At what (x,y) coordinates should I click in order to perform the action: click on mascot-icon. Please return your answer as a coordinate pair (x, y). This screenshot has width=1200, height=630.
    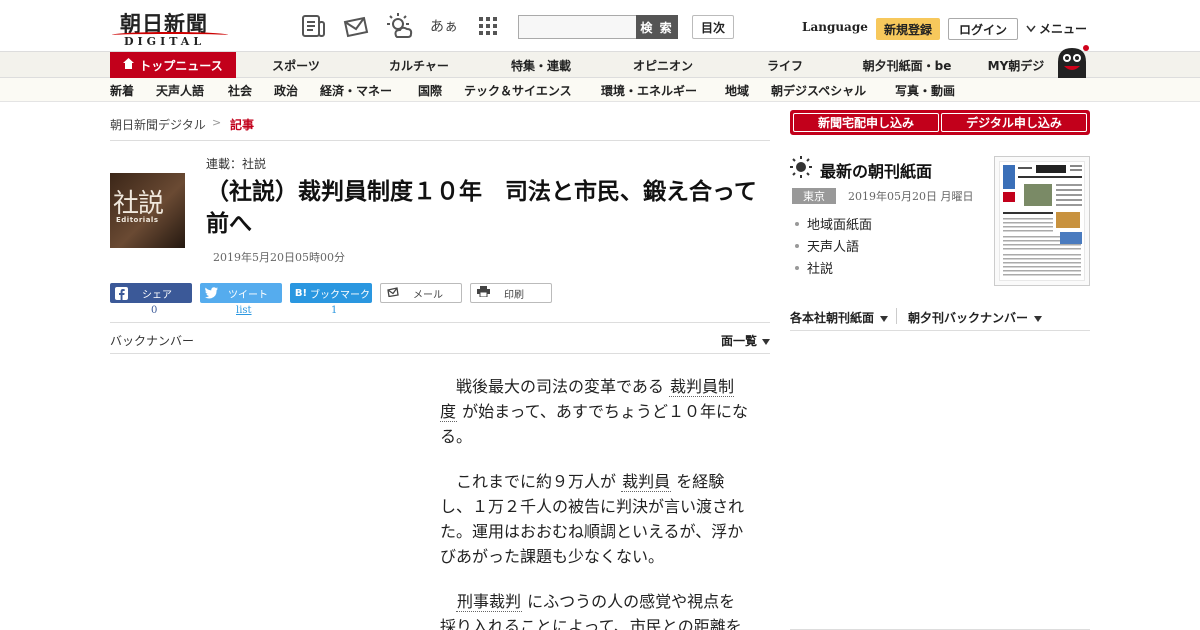
    Looking at the image, I should click on (1072, 61).